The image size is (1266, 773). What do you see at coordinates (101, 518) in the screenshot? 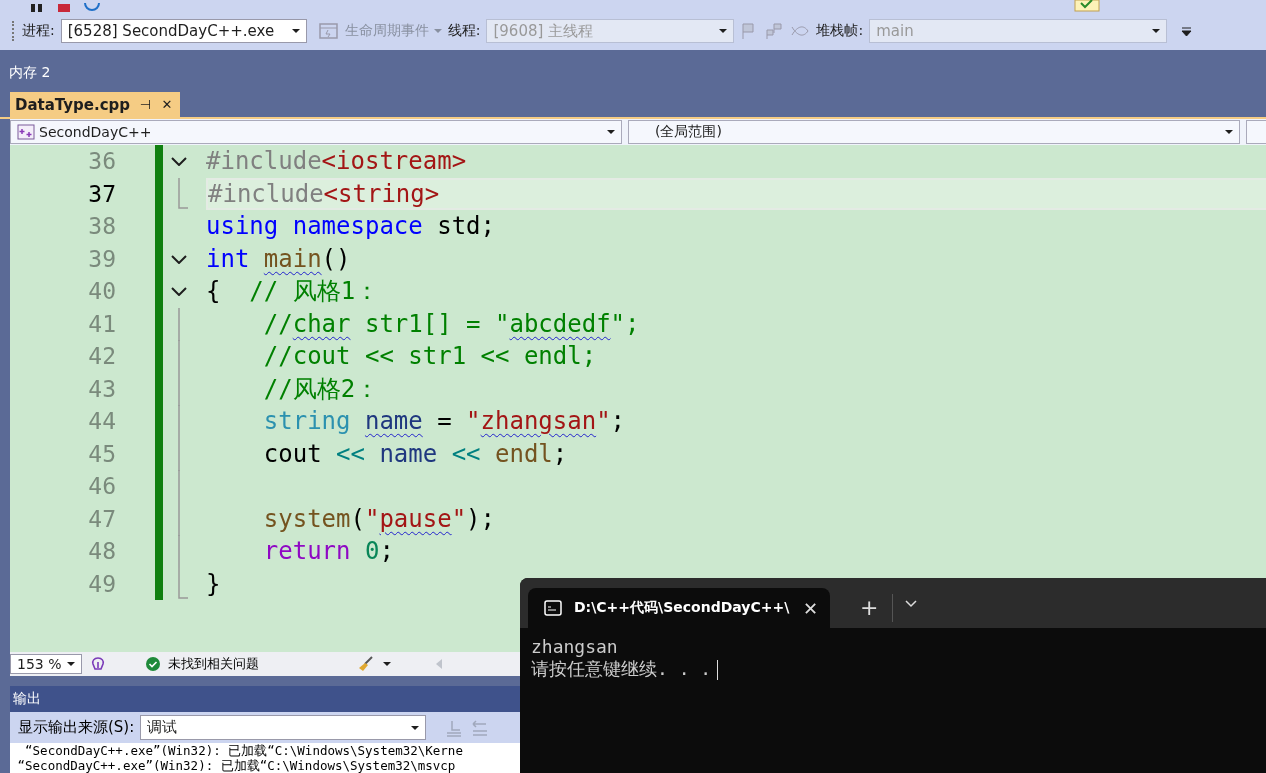
I see `line-number: 47` at bounding box center [101, 518].